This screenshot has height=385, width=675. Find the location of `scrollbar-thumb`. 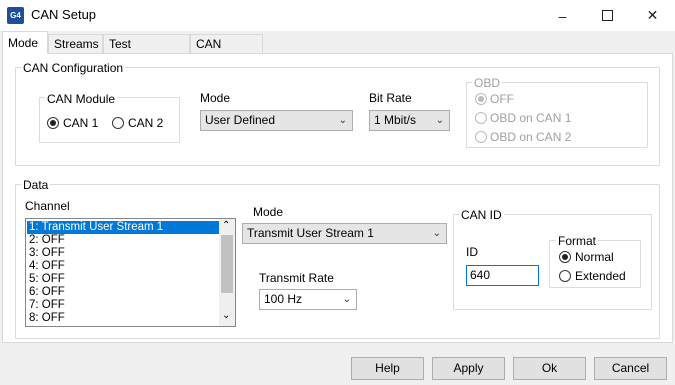

scrollbar-thumb is located at coordinates (227, 264).